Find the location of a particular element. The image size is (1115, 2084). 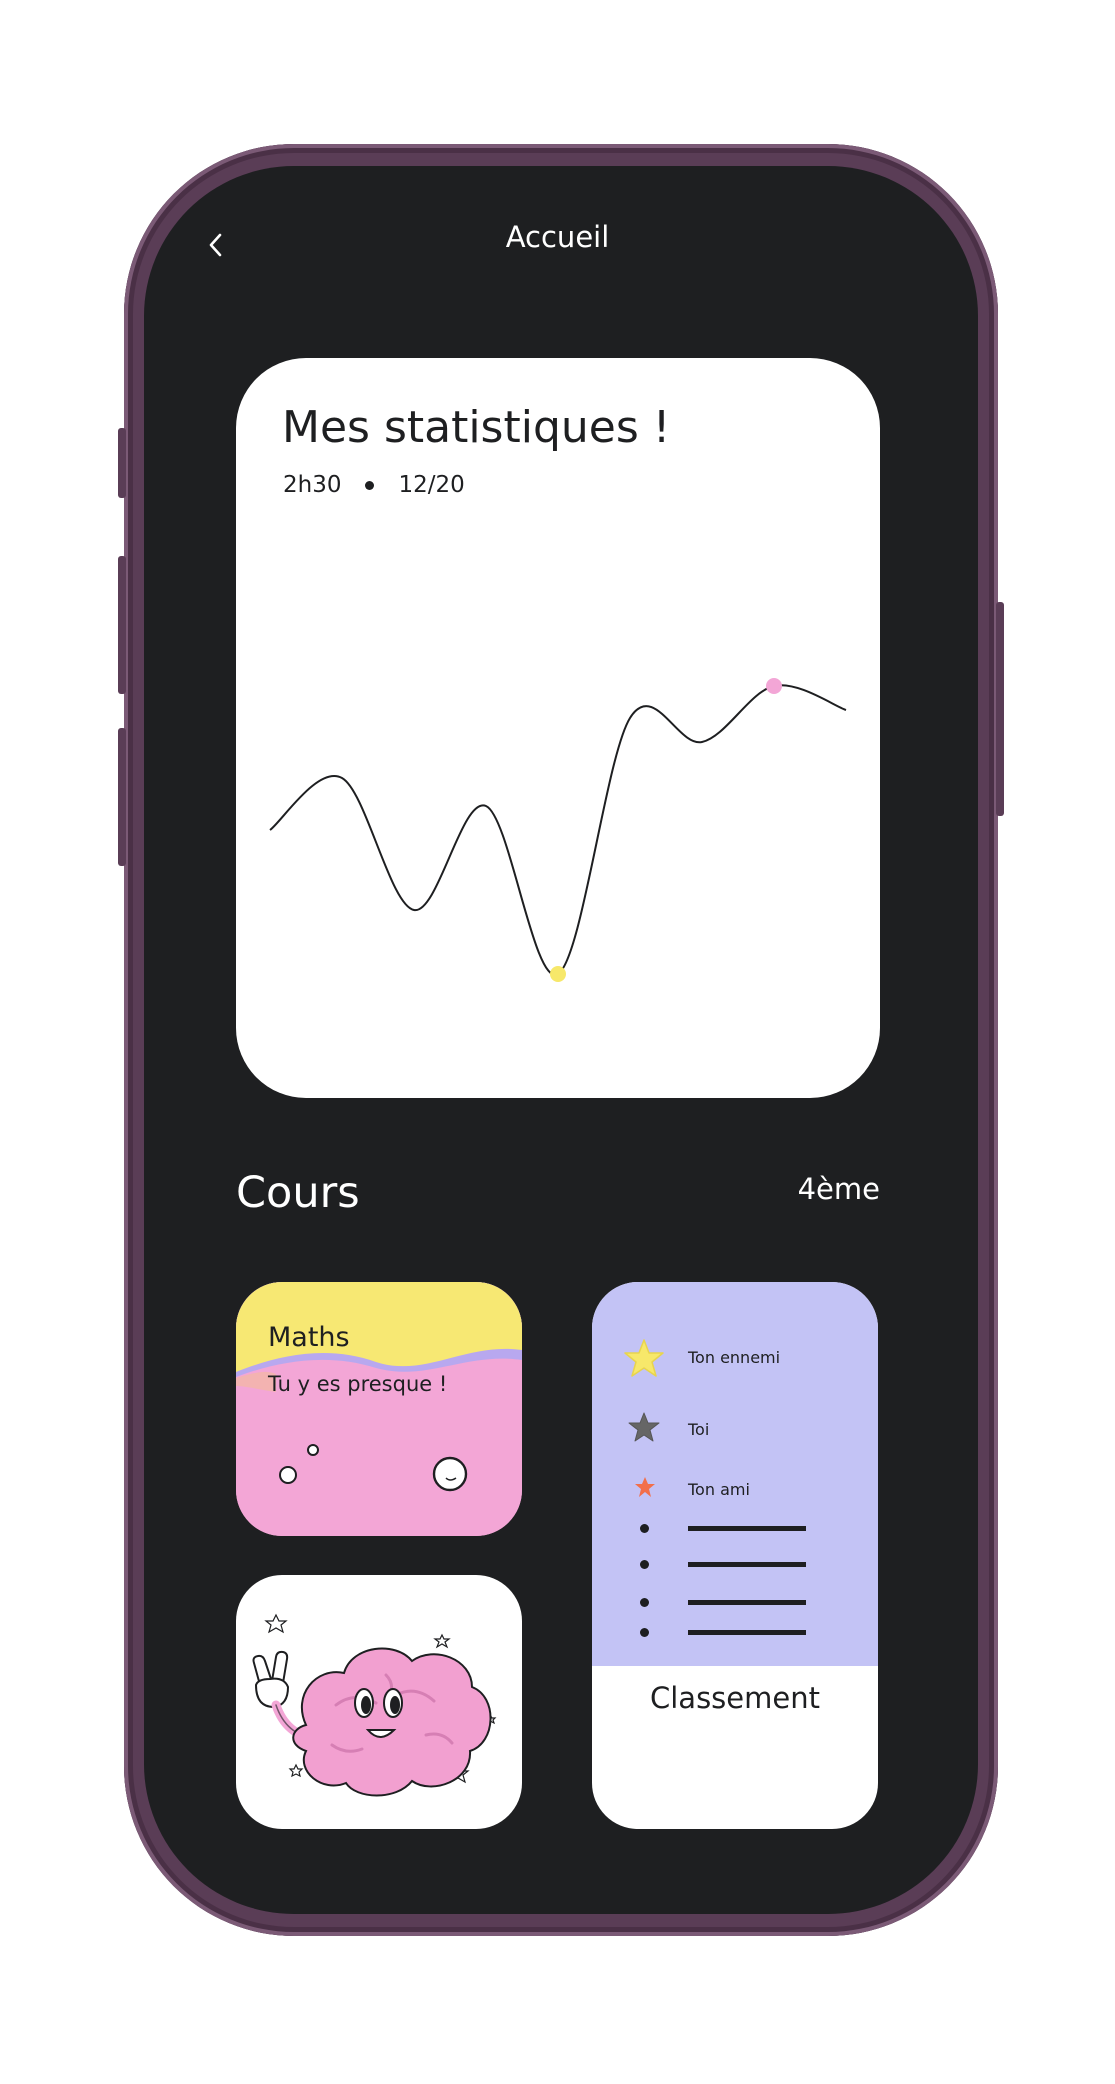

maths-course-card: Maths Tu y es presque ! is located at coordinates (379, 1409).